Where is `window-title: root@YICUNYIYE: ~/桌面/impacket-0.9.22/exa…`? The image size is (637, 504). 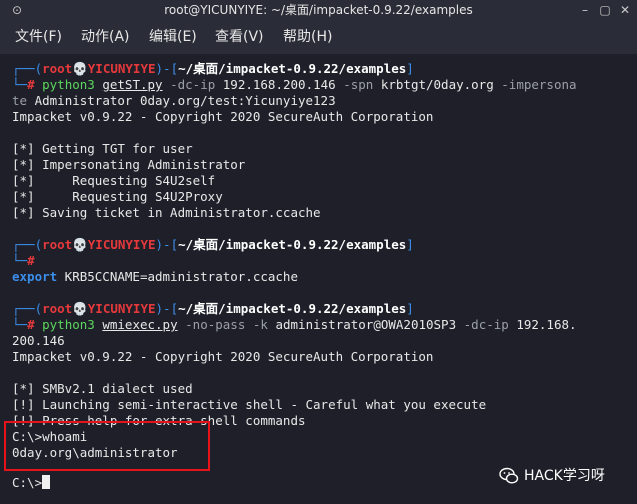
window-title: root@YICUNYIYE: ~/桌面/impacket-0.9.22/exa… is located at coordinates (318, 10).